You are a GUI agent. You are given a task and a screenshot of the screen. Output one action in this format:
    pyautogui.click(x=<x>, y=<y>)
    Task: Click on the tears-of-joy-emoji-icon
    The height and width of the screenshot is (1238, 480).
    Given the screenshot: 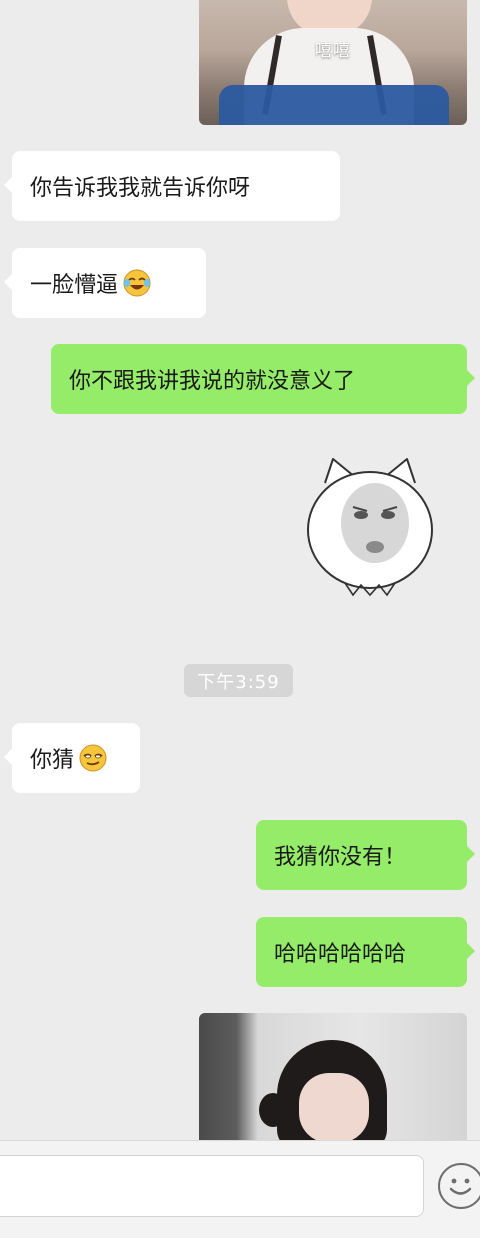 What is the action you would take?
    pyautogui.click(x=137, y=283)
    